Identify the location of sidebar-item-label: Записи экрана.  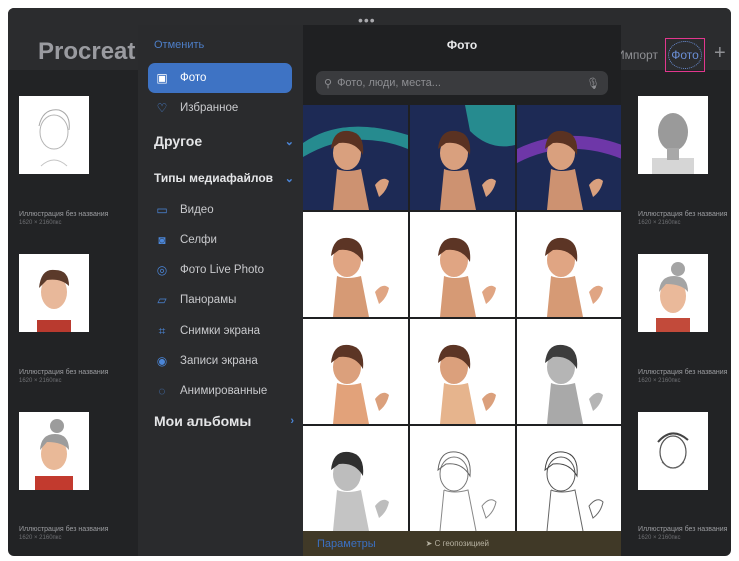
(219, 361).